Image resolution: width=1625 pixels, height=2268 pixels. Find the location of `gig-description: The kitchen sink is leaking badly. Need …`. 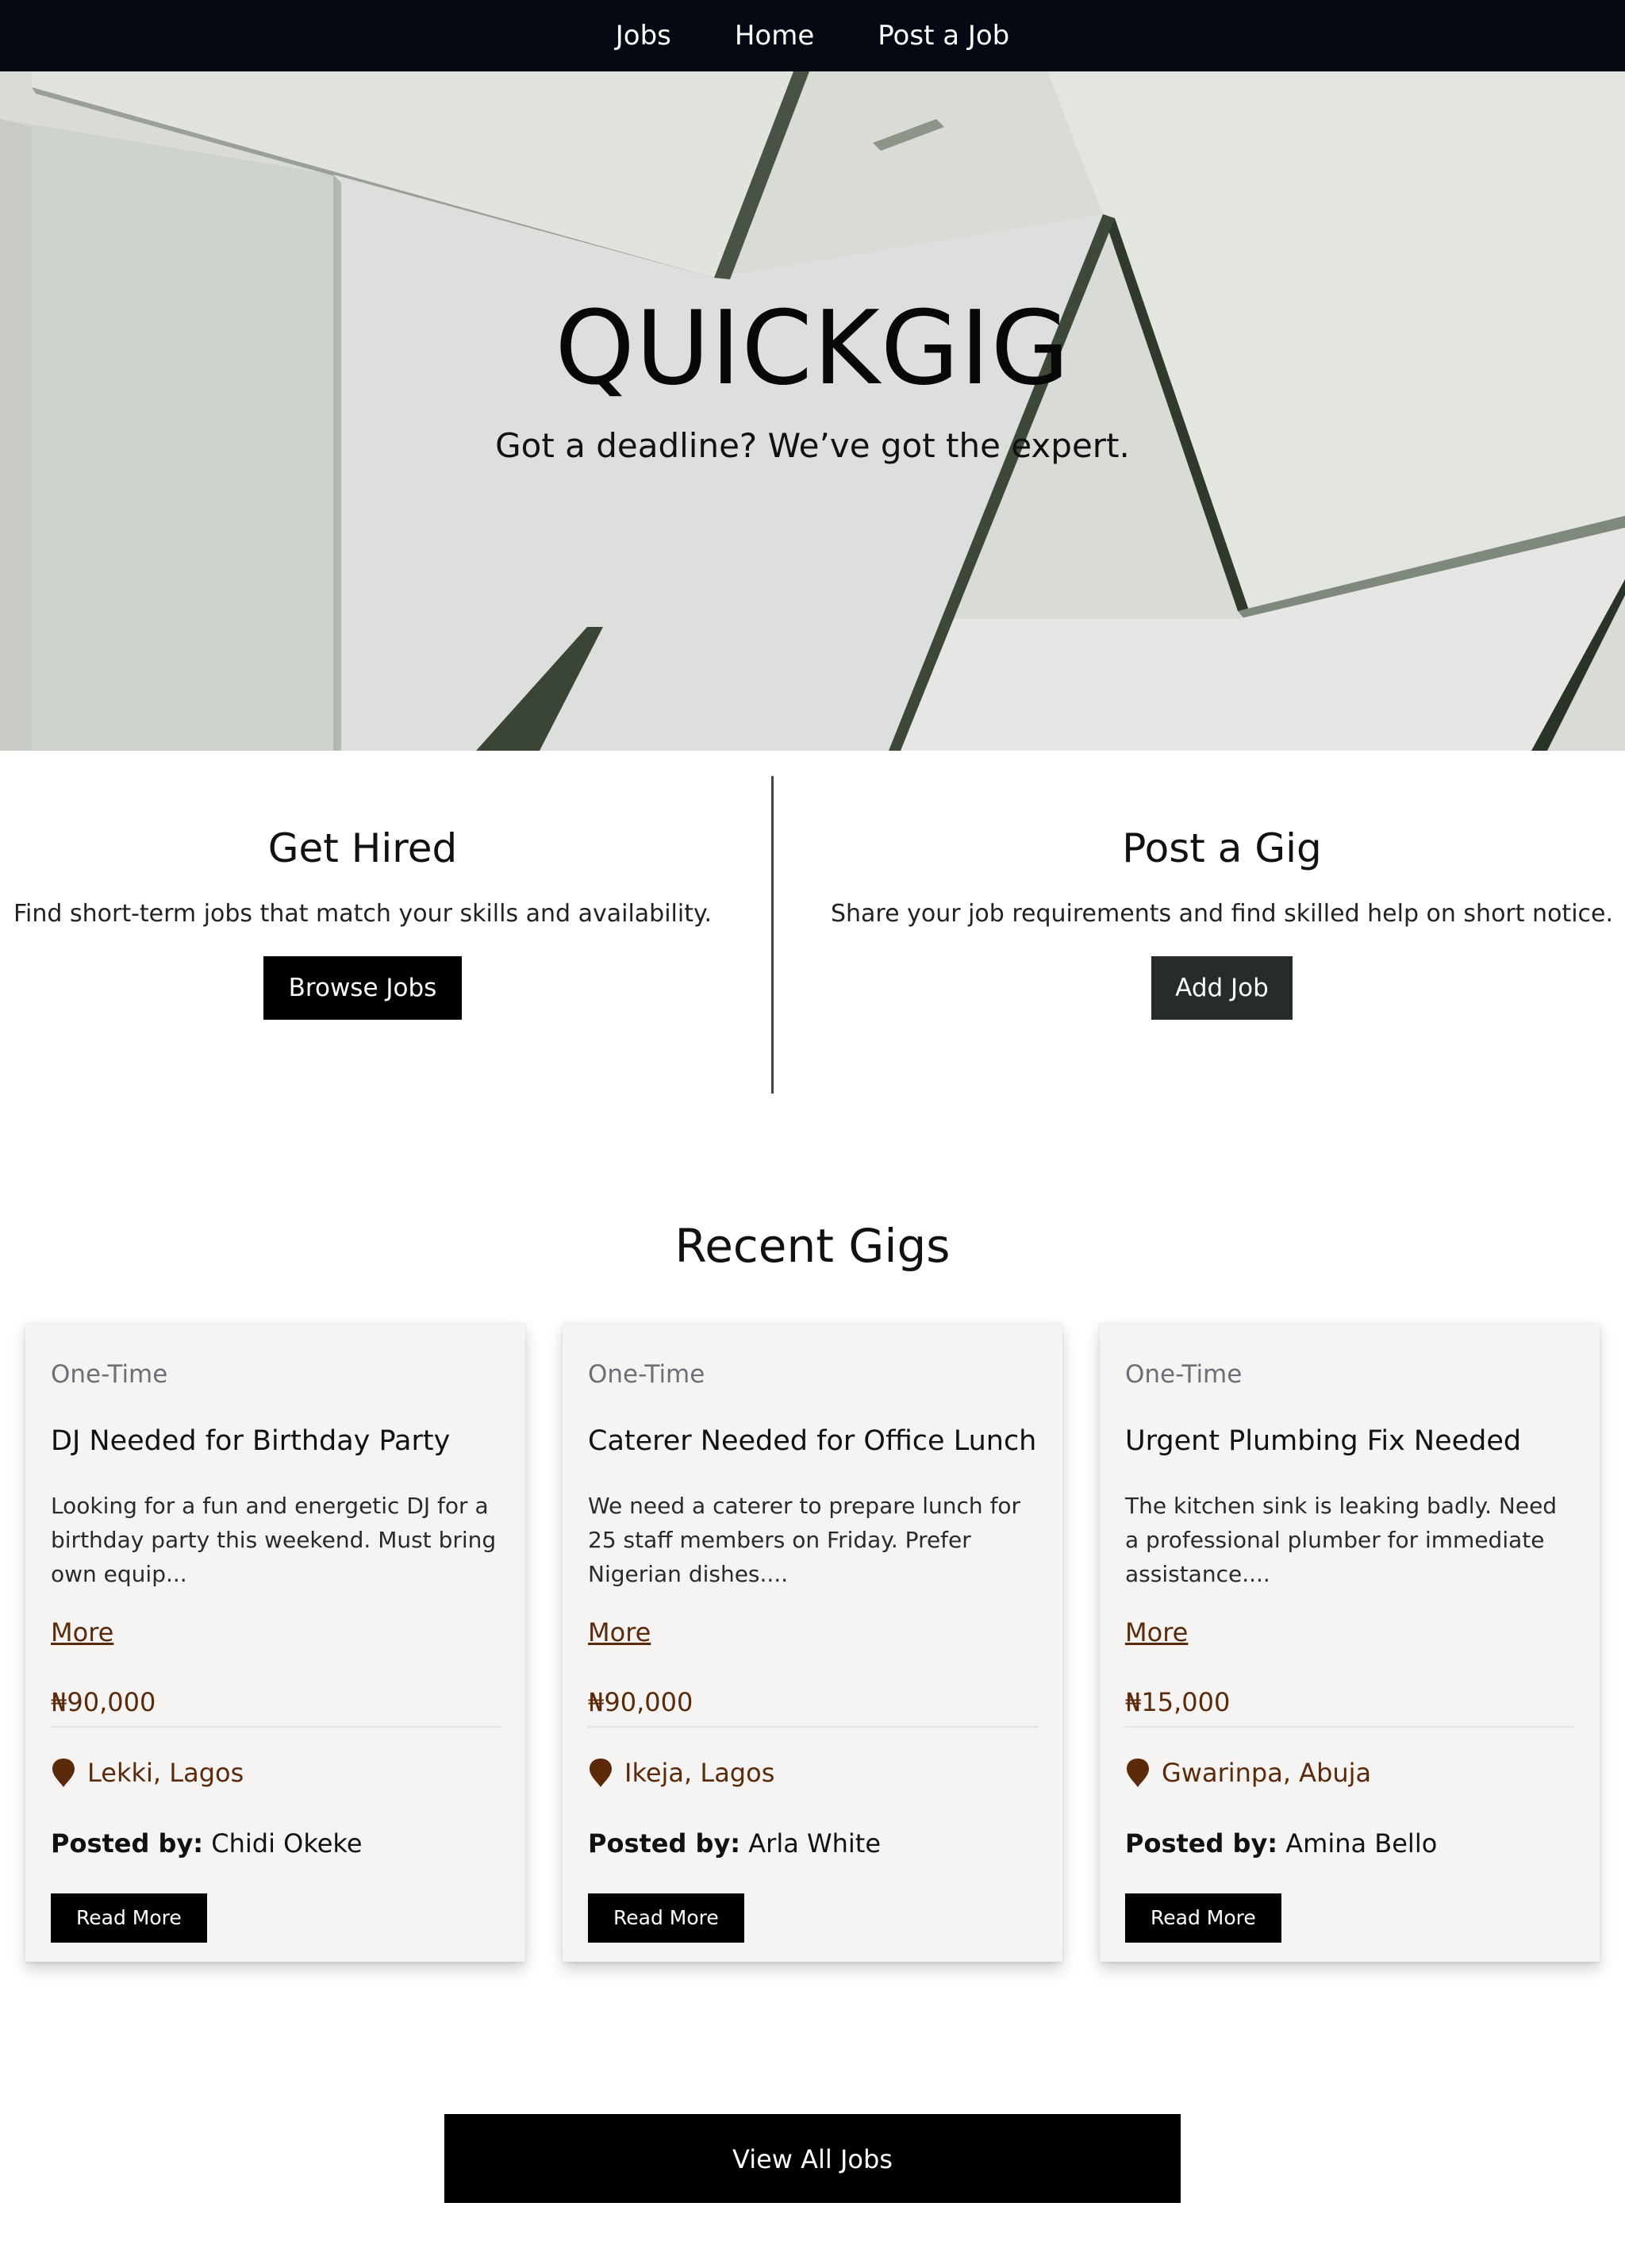

gig-description: The kitchen sink is leaking badly. Need … is located at coordinates (1341, 1540).